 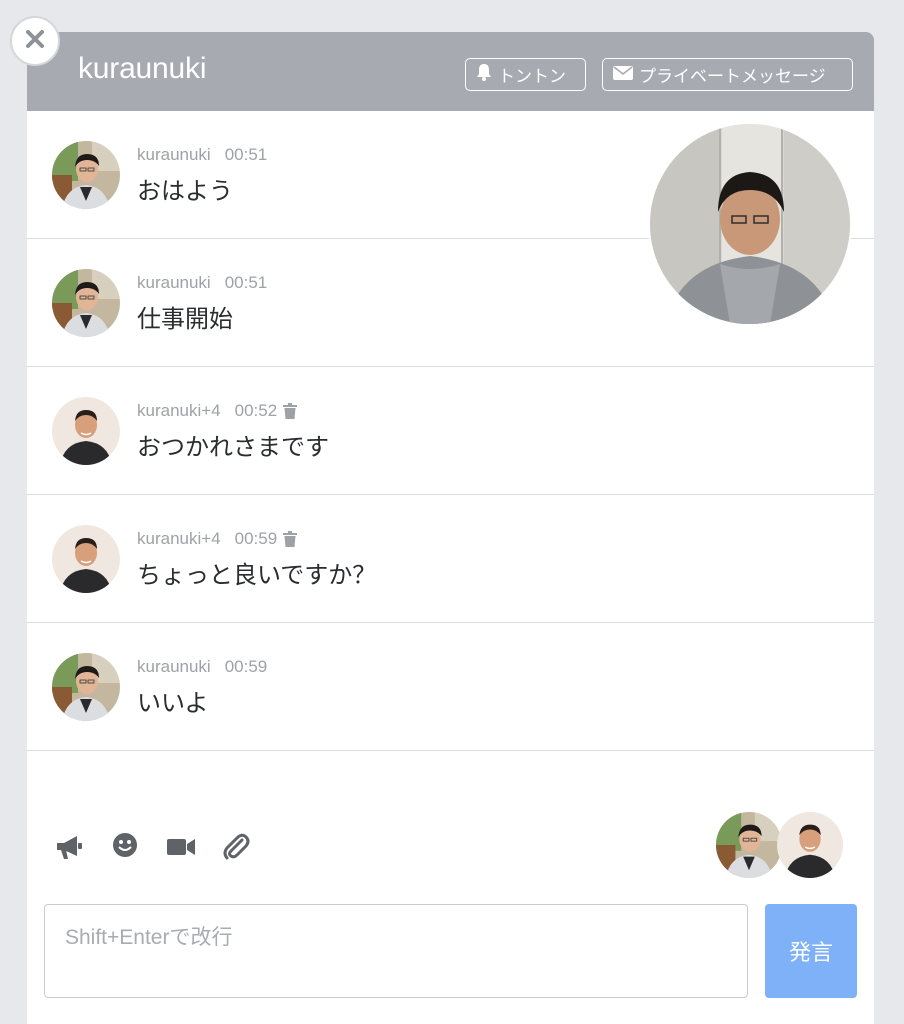 I want to click on message-row: kuranuki+4 00:59 ちょっと良いですか？, so click(x=450, y=559).